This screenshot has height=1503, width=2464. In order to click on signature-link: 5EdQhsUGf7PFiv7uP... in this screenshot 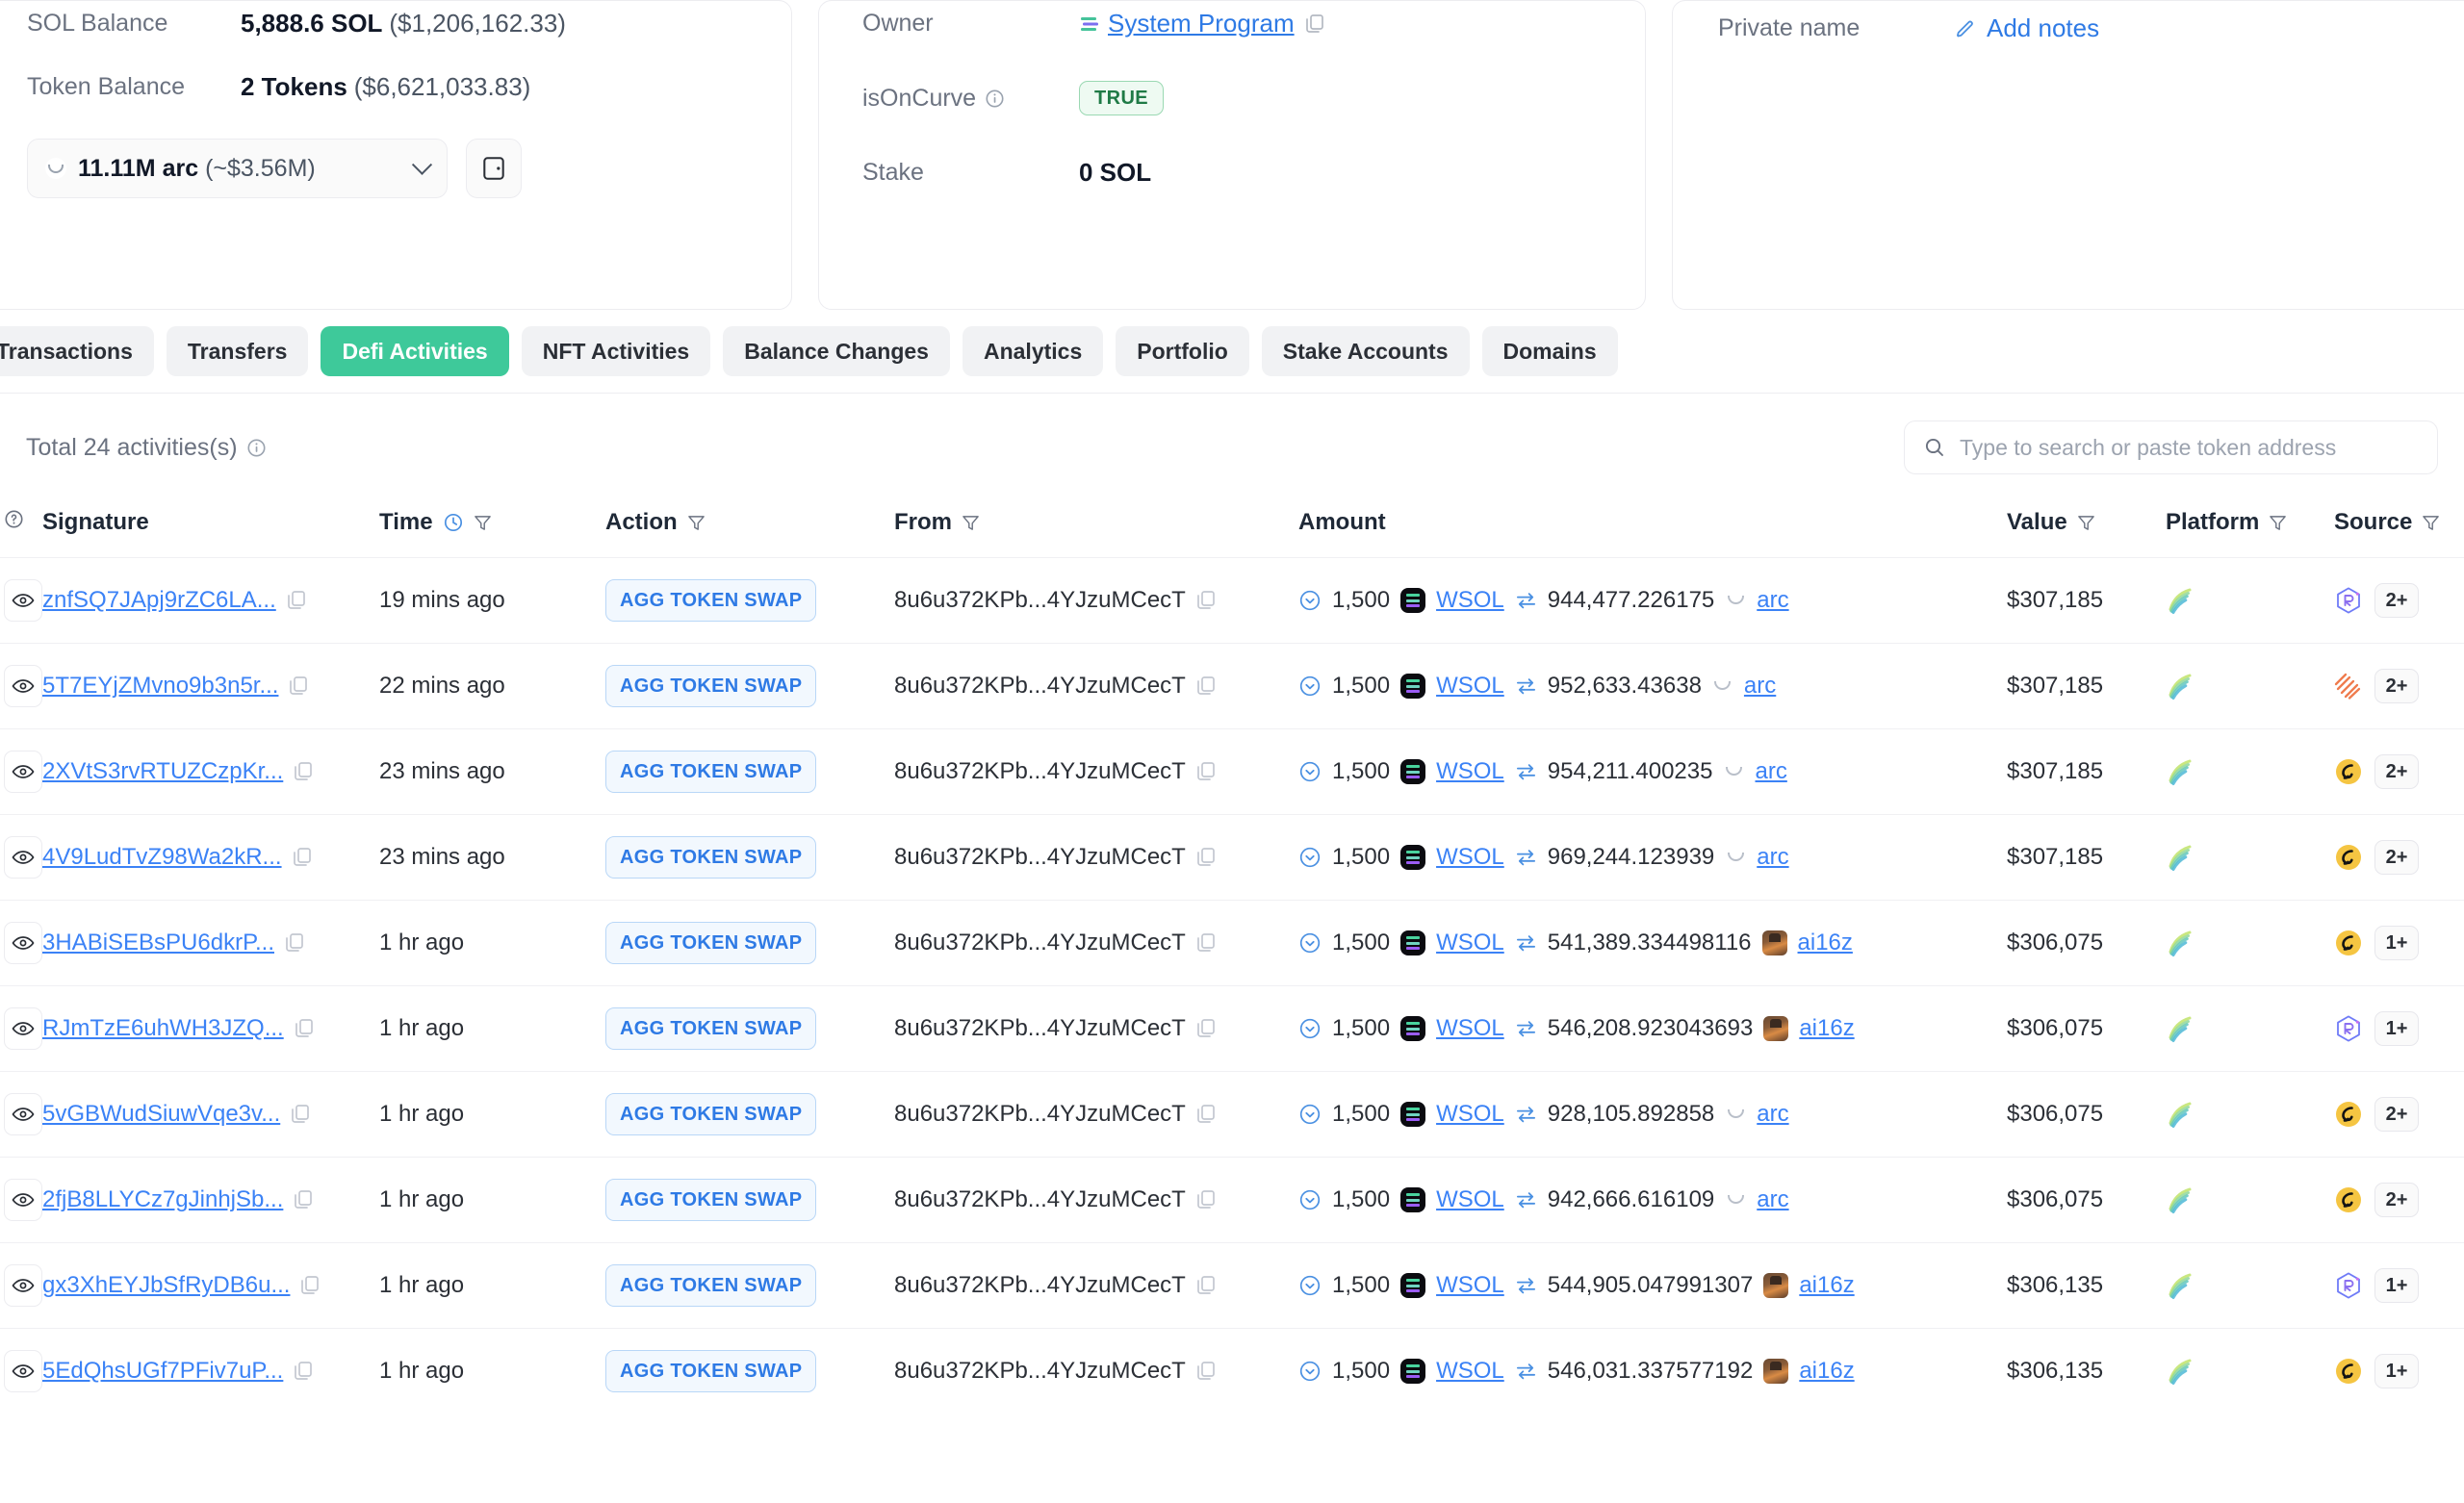, I will do `click(162, 1371)`.